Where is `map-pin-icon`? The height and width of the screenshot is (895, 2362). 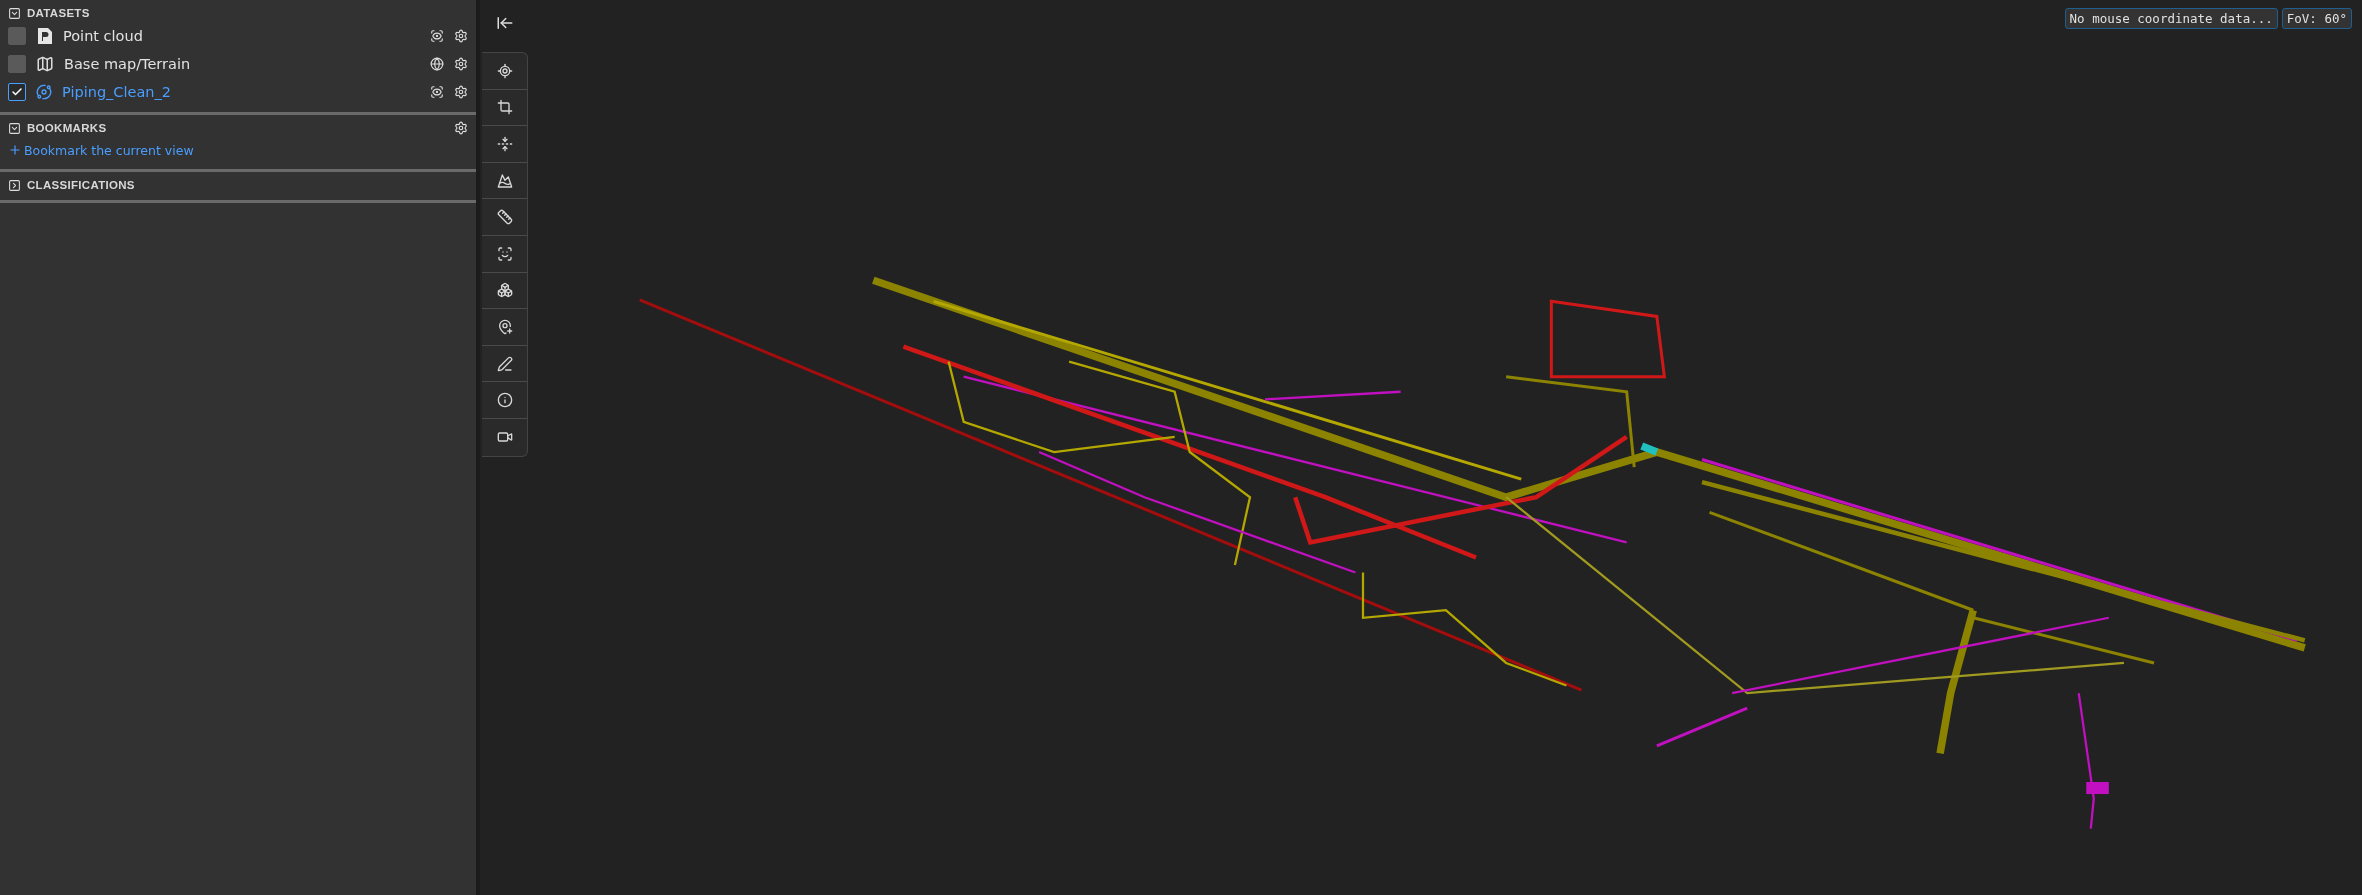 map-pin-icon is located at coordinates (504, 326).